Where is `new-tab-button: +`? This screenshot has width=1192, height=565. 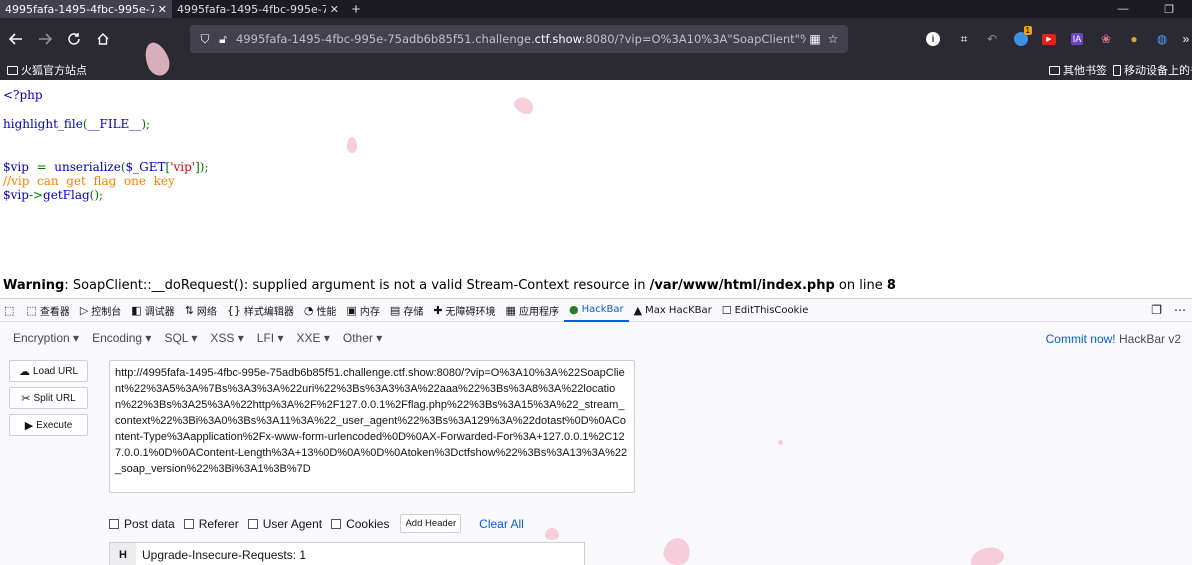
new-tab-button: + is located at coordinates (356, 9).